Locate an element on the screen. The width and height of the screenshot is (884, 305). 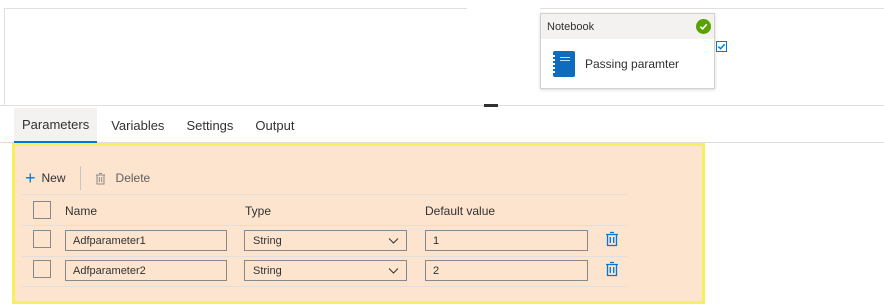
trash-icon is located at coordinates (100, 178).